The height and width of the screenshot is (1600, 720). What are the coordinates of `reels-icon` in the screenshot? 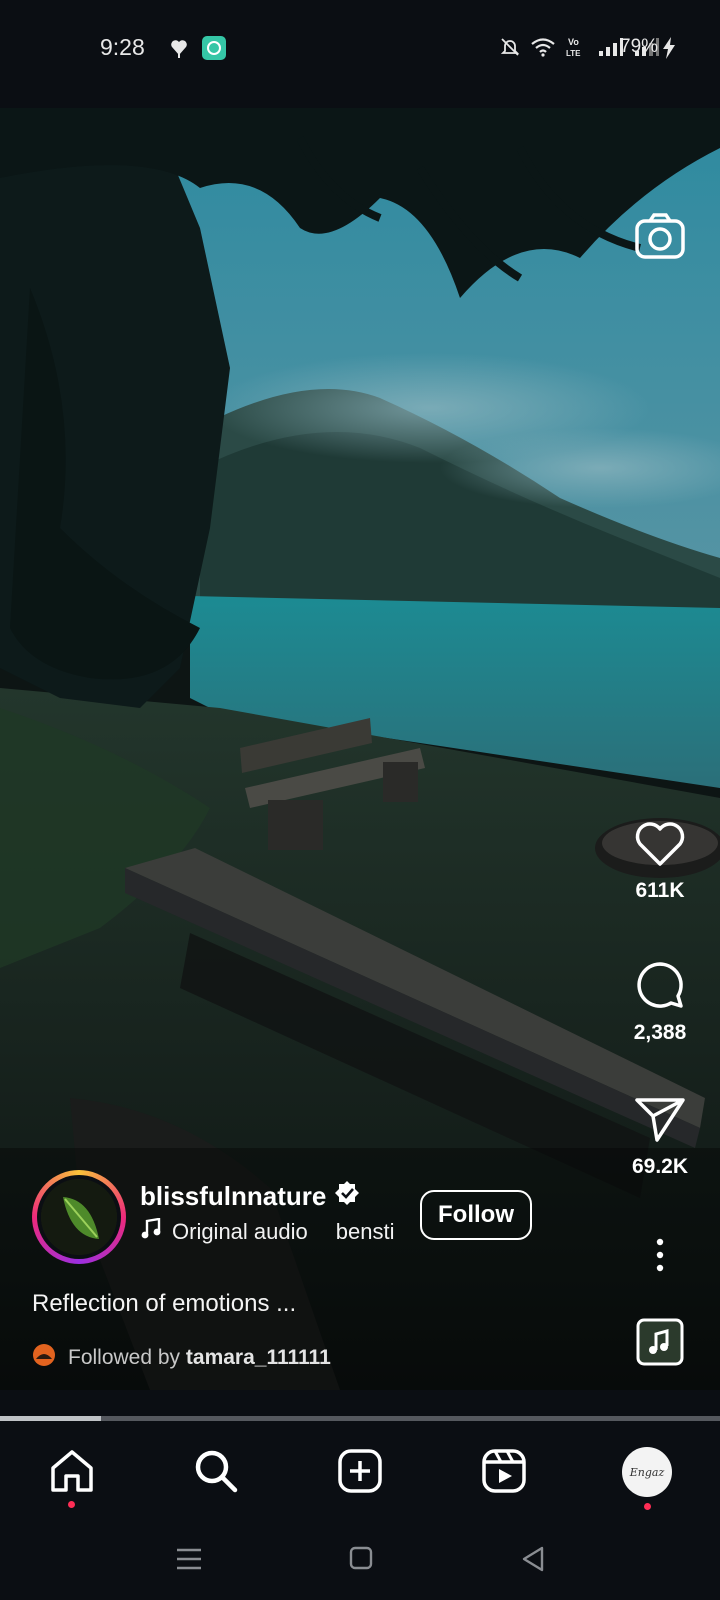 It's located at (504, 1473).